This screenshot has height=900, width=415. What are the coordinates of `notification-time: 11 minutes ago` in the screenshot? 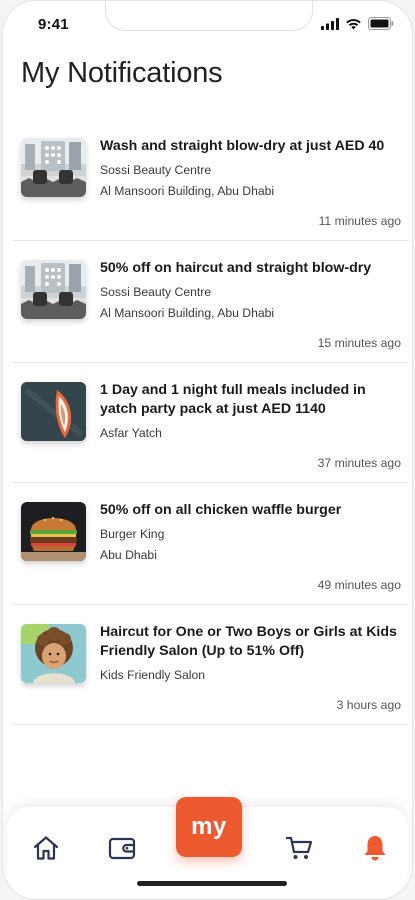 It's located at (359, 221).